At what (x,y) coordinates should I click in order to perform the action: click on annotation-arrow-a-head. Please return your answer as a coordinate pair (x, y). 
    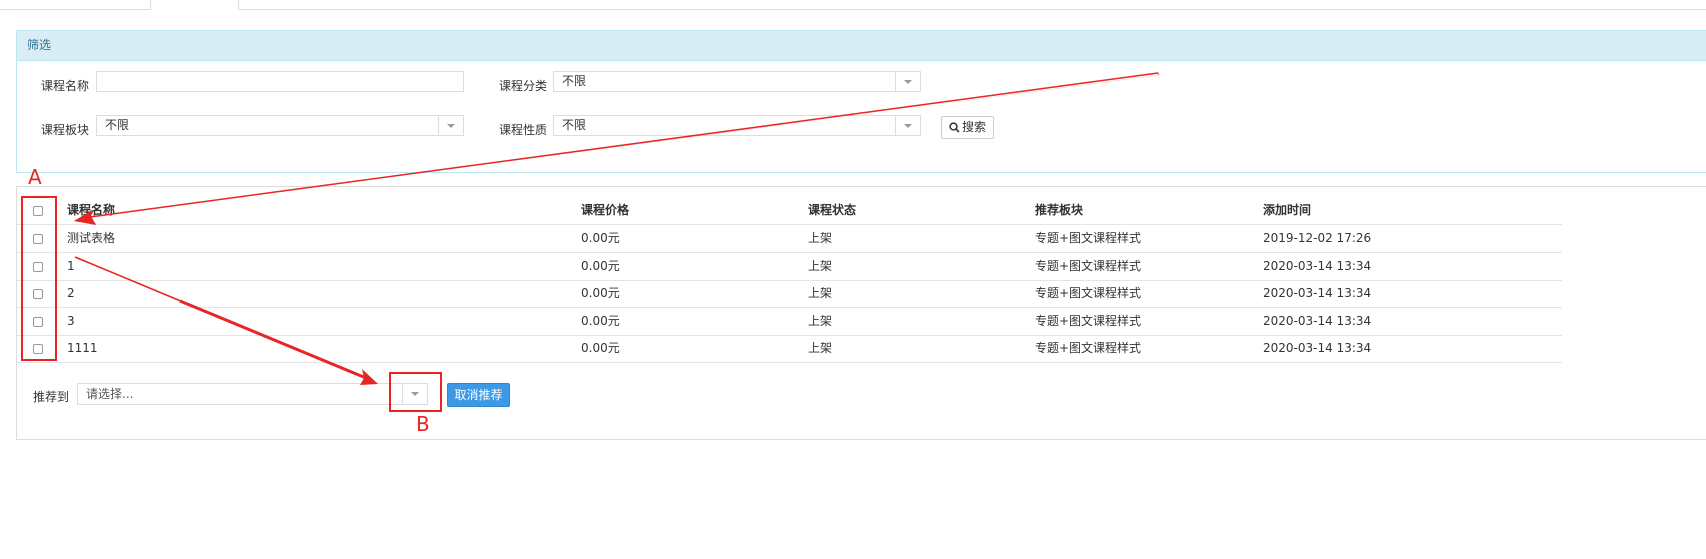
    Looking at the image, I should click on (85, 217).